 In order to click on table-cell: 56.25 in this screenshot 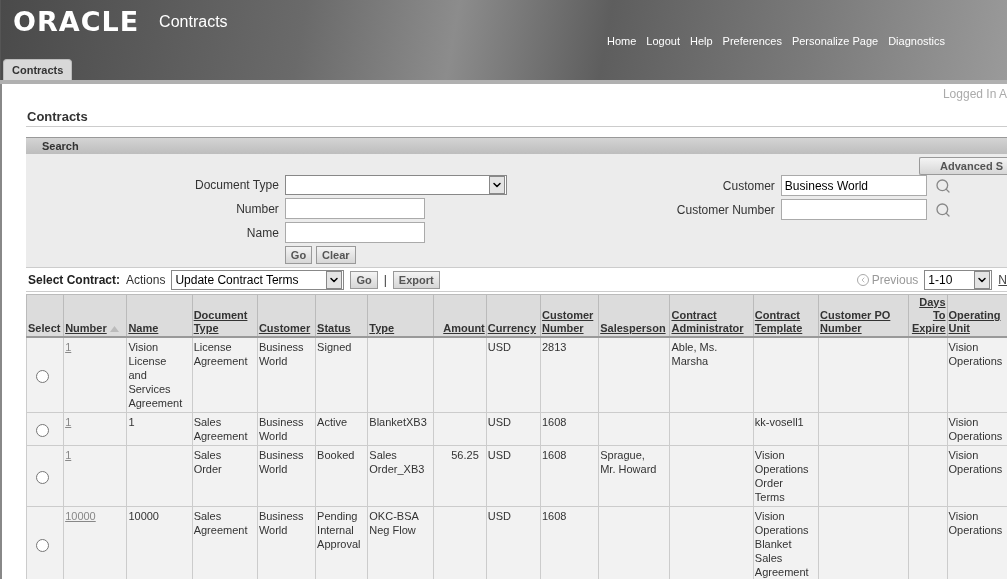, I will do `click(460, 476)`.